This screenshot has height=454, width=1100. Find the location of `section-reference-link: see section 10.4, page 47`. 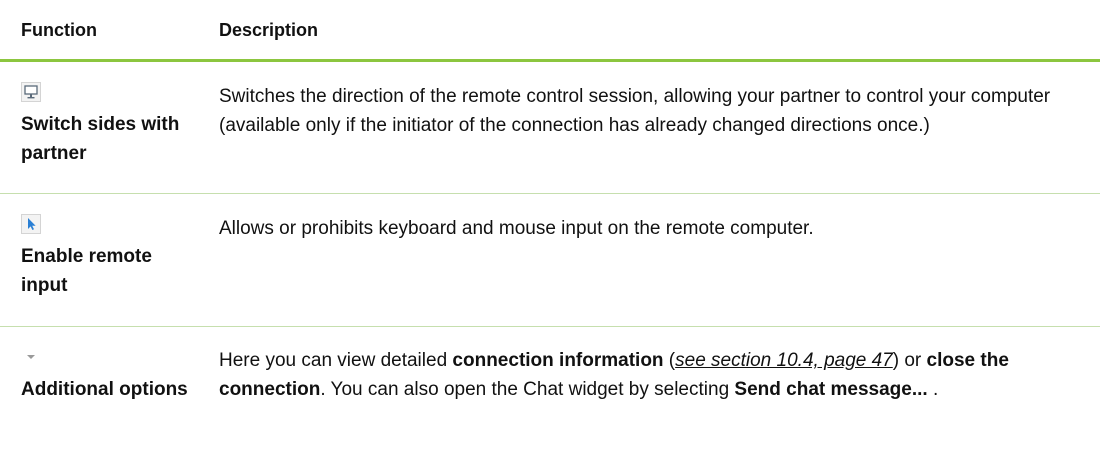

section-reference-link: see section 10.4, page 47 is located at coordinates (784, 360).